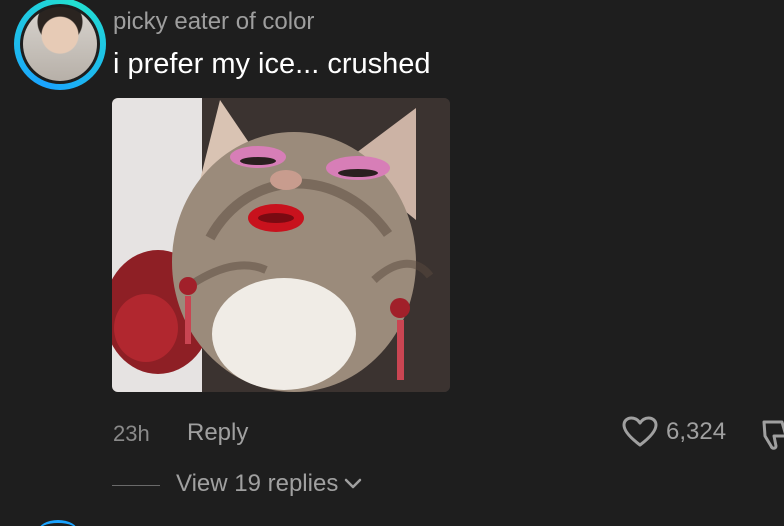  What do you see at coordinates (353, 483) in the screenshot?
I see `chevron-down-icon` at bounding box center [353, 483].